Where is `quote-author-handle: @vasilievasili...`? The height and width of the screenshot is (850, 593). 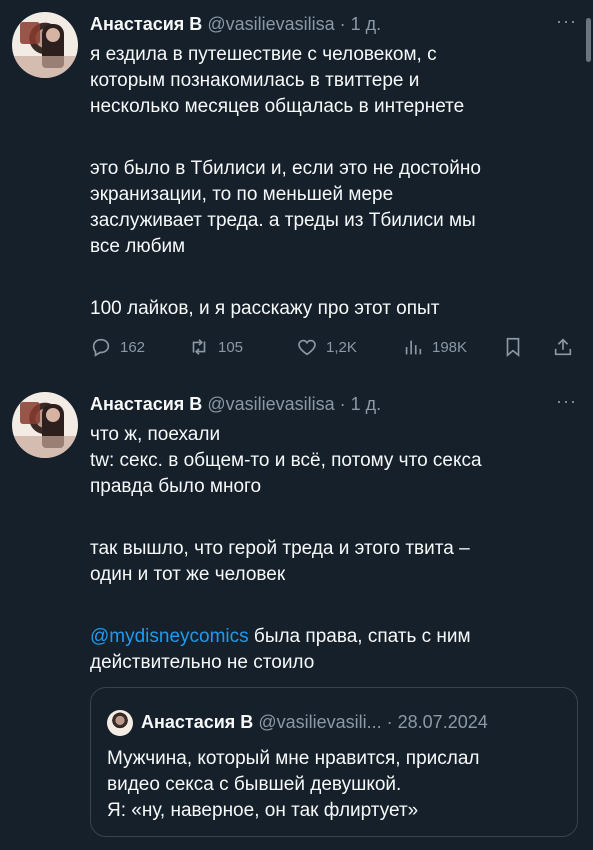 quote-author-handle: @vasilievasili... is located at coordinates (320, 721).